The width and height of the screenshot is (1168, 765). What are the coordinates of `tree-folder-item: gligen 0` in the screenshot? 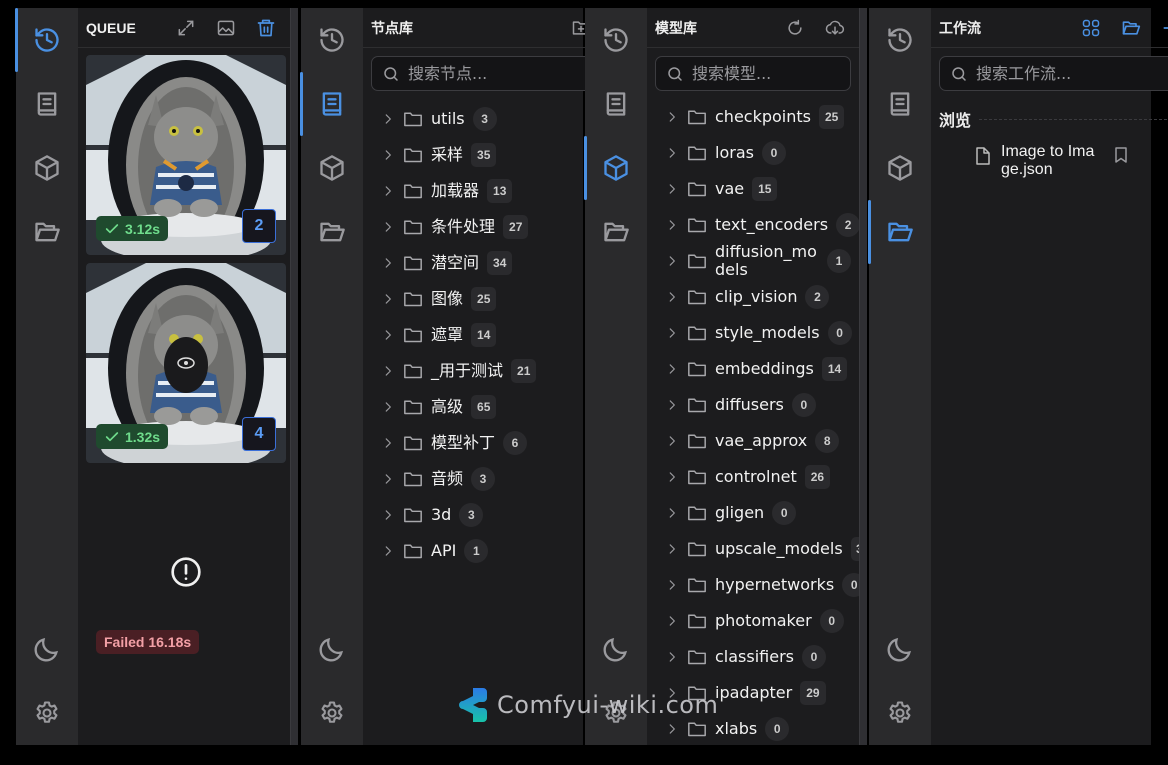 It's located at (753, 513).